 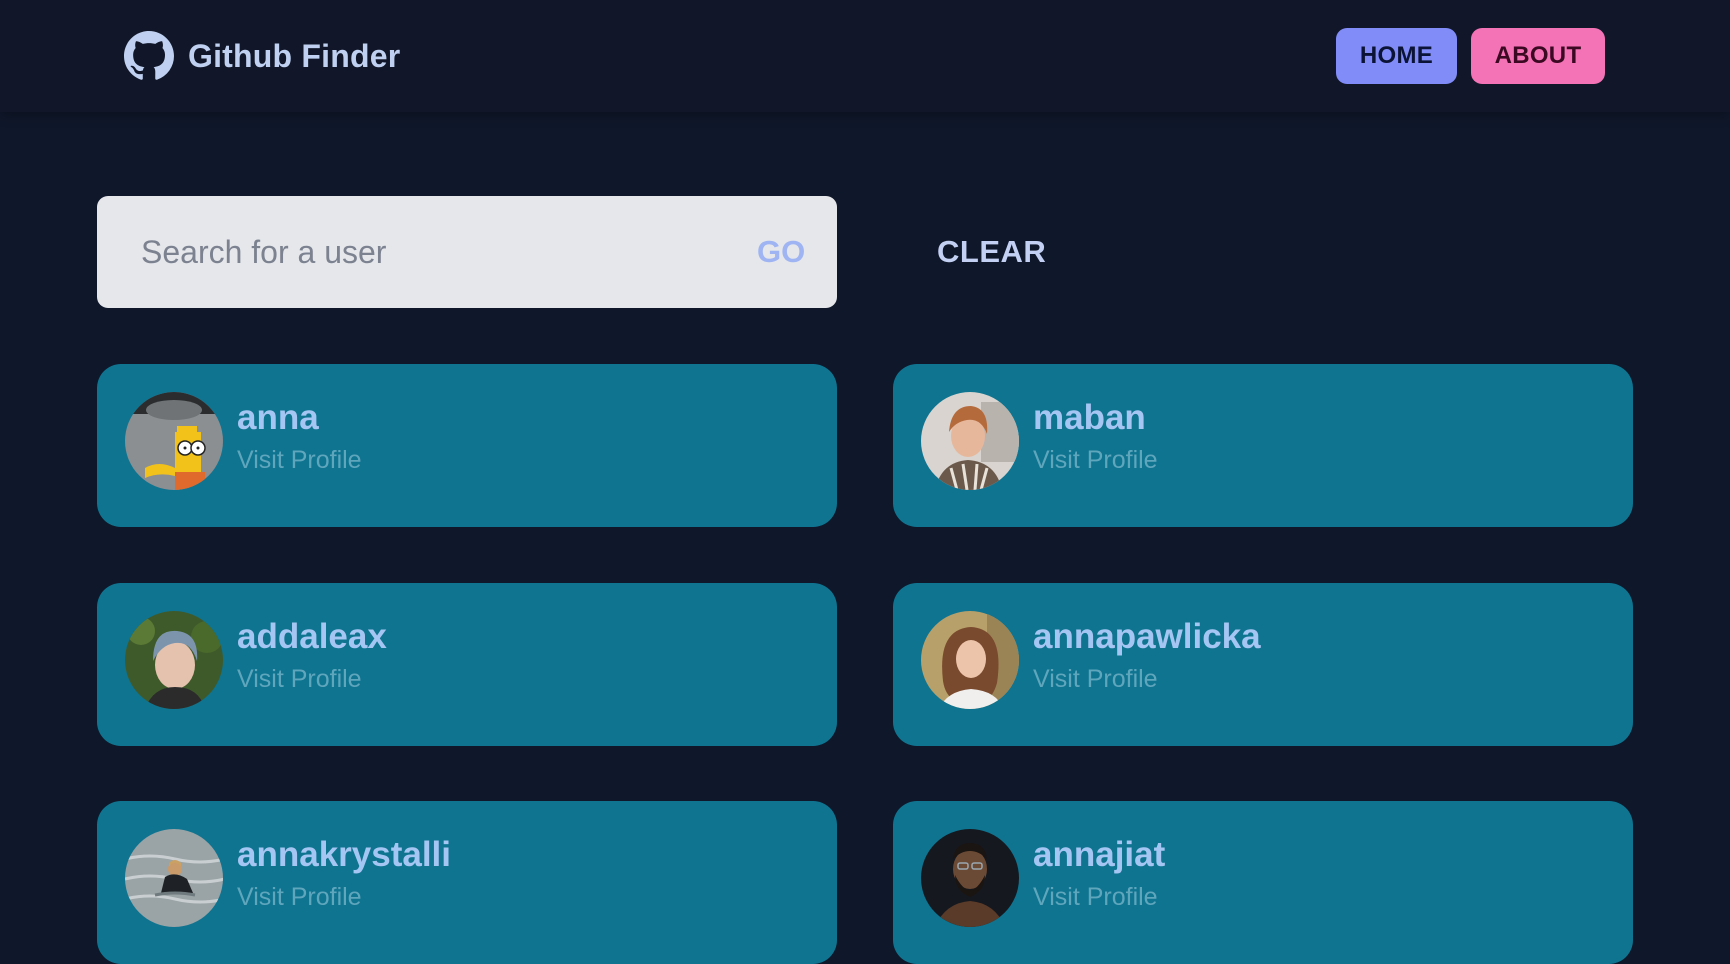 What do you see at coordinates (278, 417) in the screenshot?
I see `user-login: anna` at bounding box center [278, 417].